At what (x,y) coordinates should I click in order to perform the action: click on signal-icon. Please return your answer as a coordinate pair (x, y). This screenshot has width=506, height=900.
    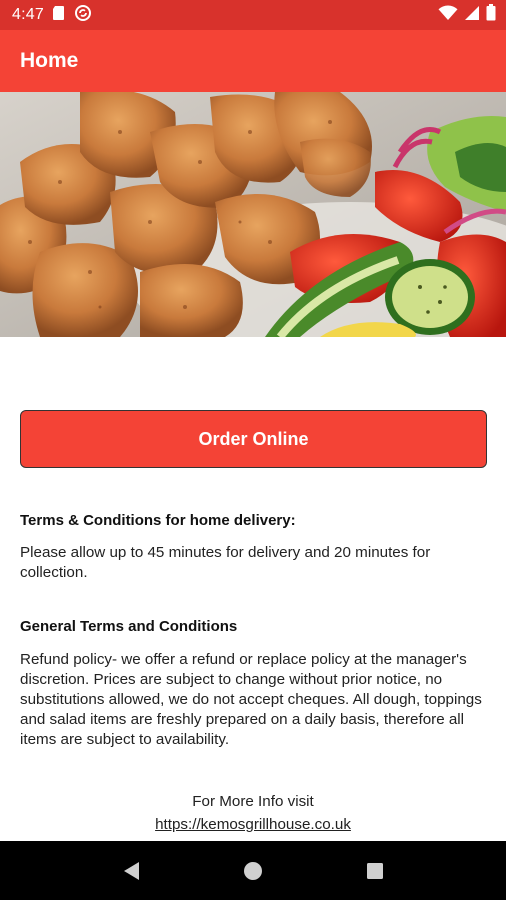
    Looking at the image, I should click on (472, 15).